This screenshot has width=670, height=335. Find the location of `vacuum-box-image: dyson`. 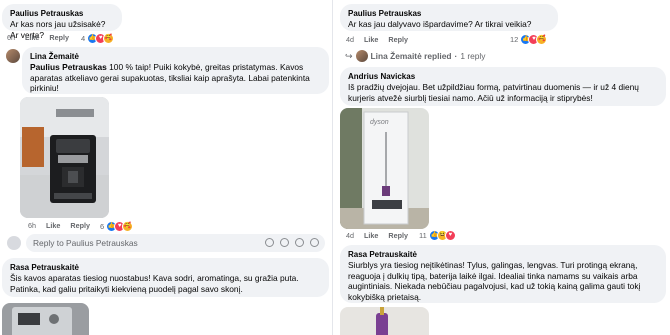

vacuum-box-image: dyson is located at coordinates (384, 168).